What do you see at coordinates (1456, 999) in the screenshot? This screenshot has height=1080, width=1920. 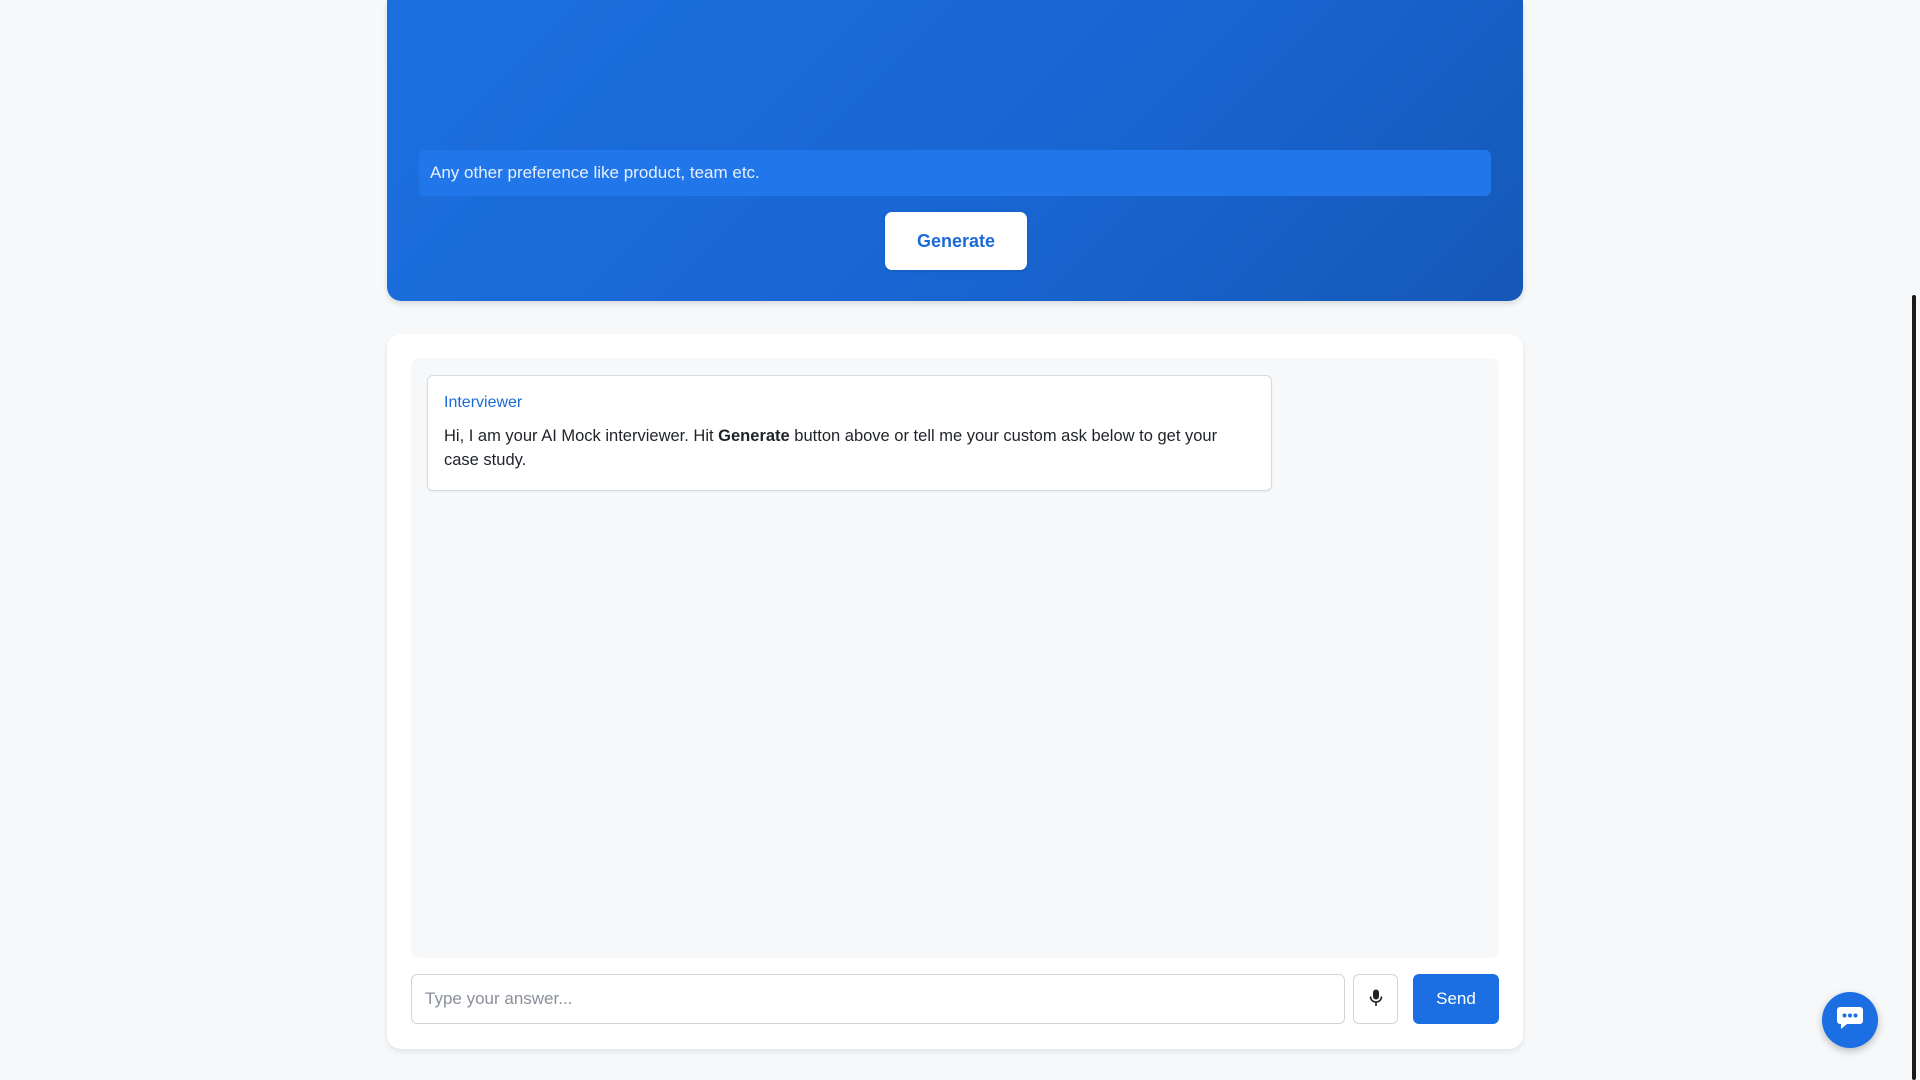 I see `send-button: Send` at bounding box center [1456, 999].